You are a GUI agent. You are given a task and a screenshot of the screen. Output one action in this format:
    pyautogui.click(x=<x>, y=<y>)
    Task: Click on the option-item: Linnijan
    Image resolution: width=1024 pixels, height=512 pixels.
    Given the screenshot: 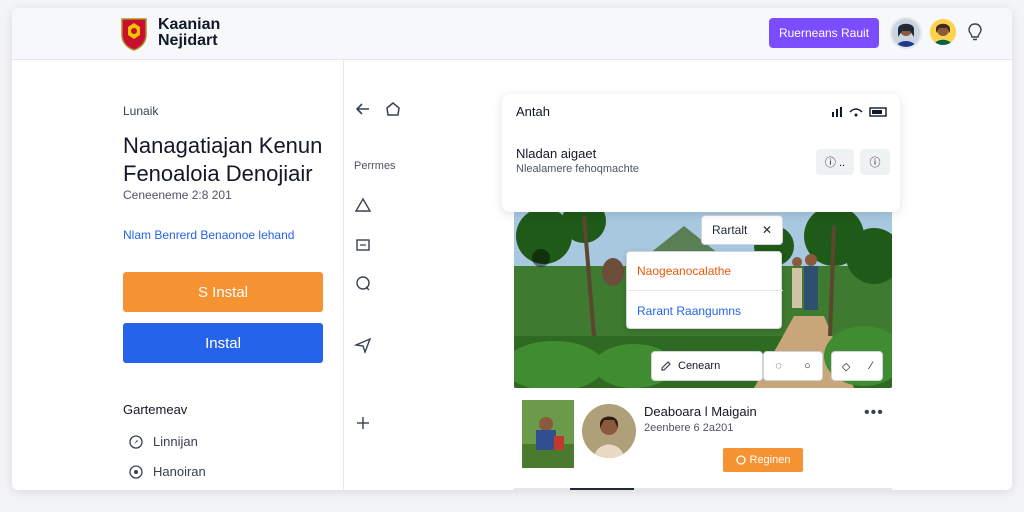 What is the action you would take?
    pyautogui.click(x=163, y=441)
    